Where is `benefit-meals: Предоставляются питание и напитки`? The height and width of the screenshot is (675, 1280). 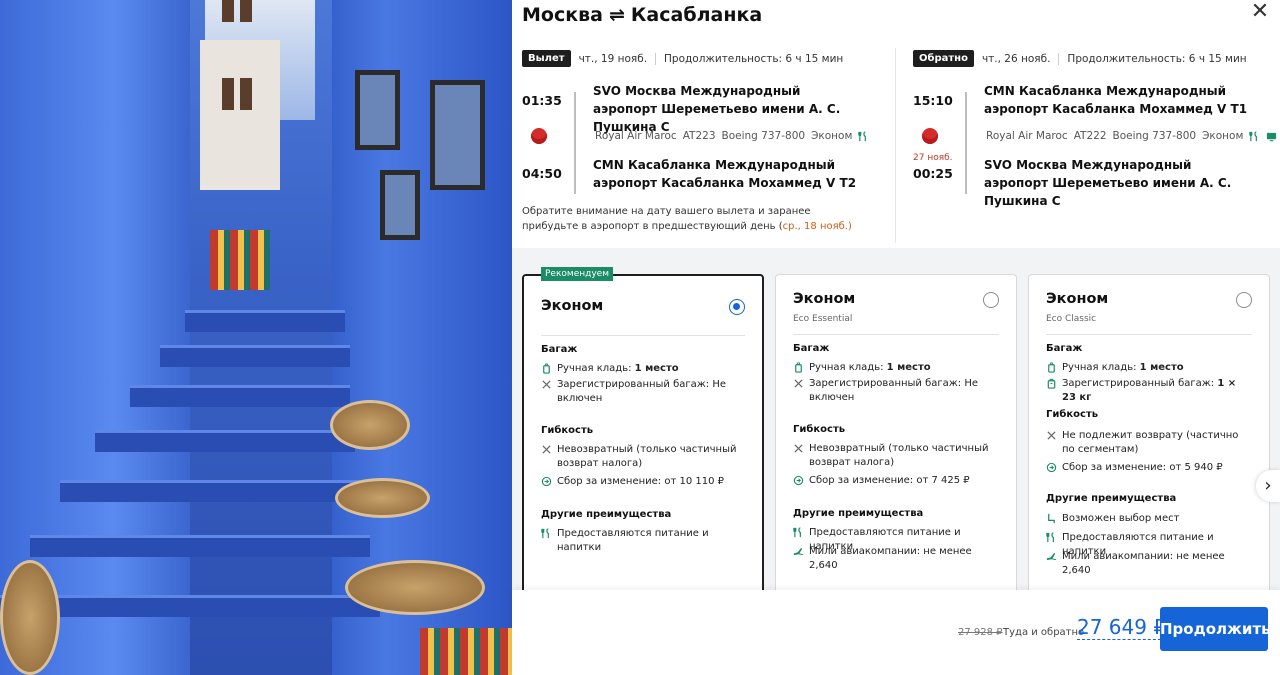 benefit-meals: Предоставляются питание и напитки is located at coordinates (643, 541).